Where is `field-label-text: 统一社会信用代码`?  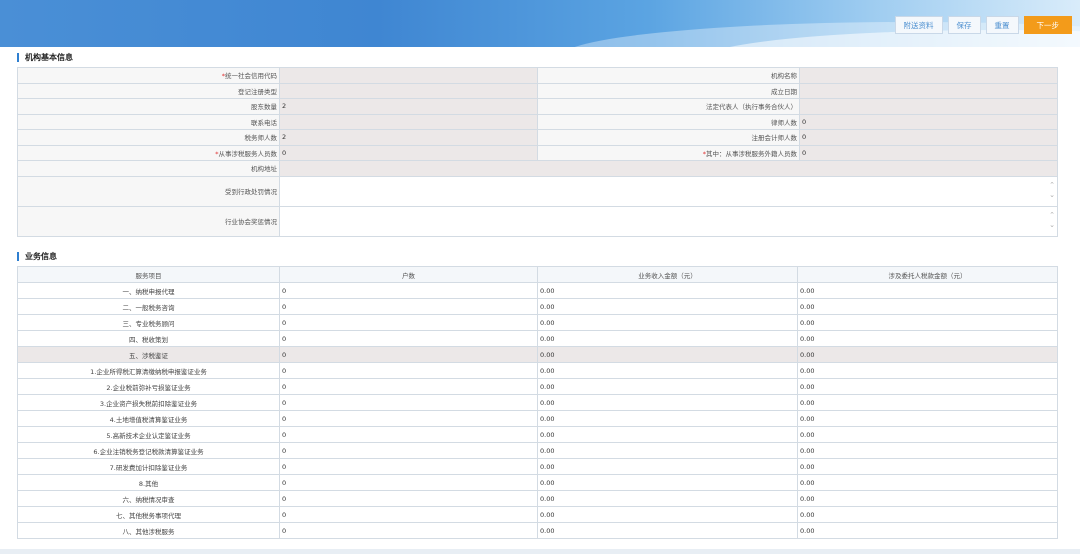
field-label-text: 统一社会信用代码 is located at coordinates (251, 76).